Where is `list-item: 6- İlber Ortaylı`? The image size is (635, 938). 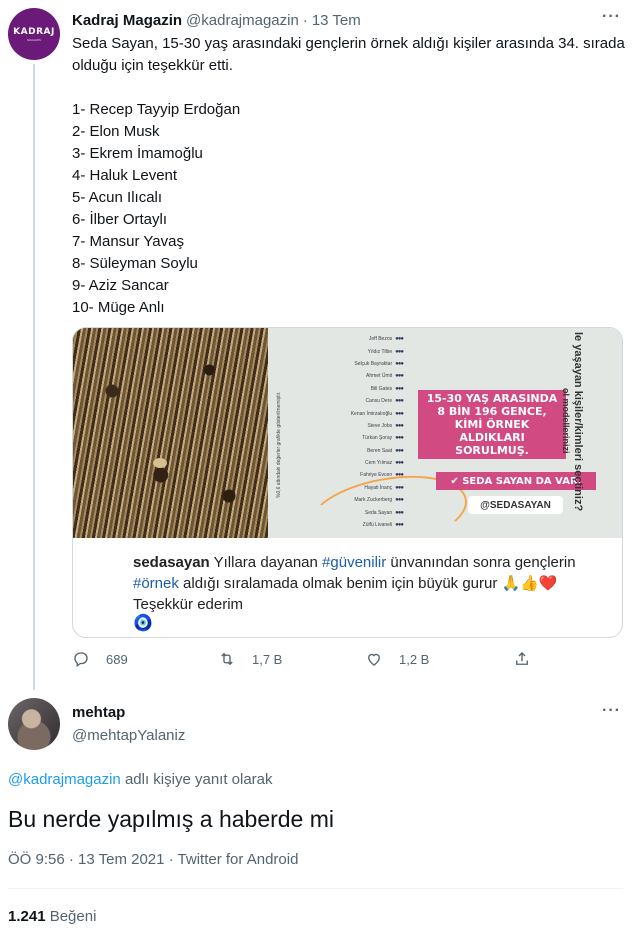 list-item: 6- İlber Ortaylı is located at coordinates (120, 219).